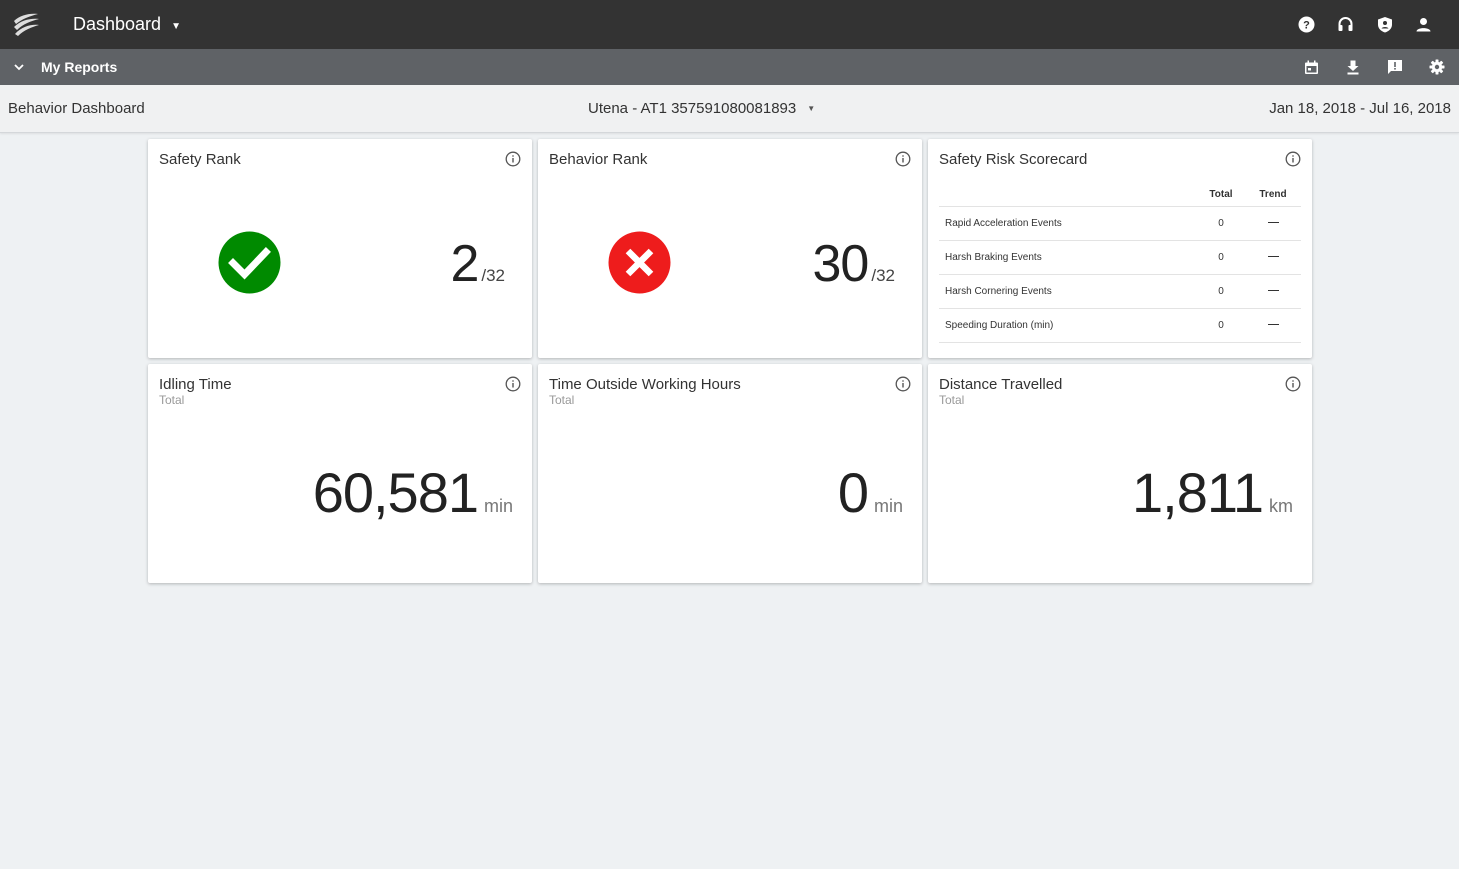 The height and width of the screenshot is (869, 1459). Describe the element at coordinates (1068, 195) in the screenshot. I see `column-header-label` at that location.